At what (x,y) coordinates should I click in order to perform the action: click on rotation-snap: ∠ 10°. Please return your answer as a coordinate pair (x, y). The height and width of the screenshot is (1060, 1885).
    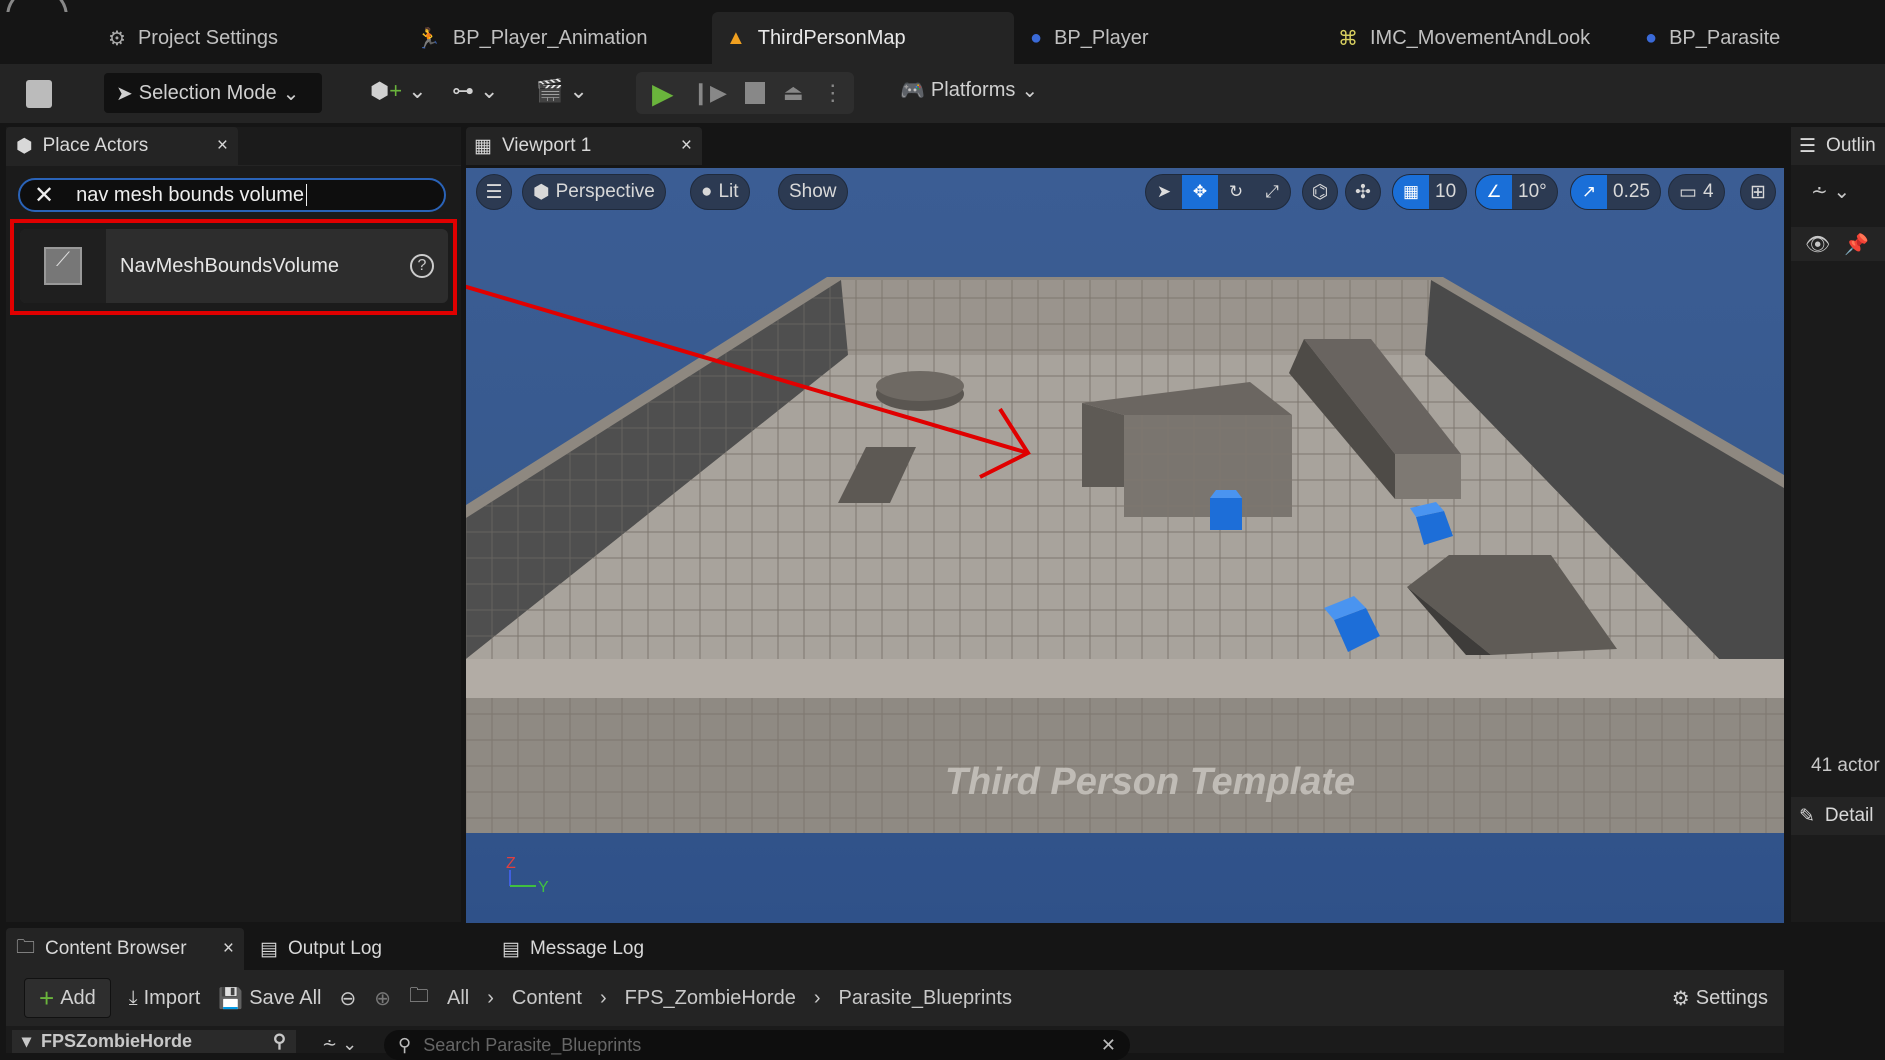
    Looking at the image, I should click on (1516, 192).